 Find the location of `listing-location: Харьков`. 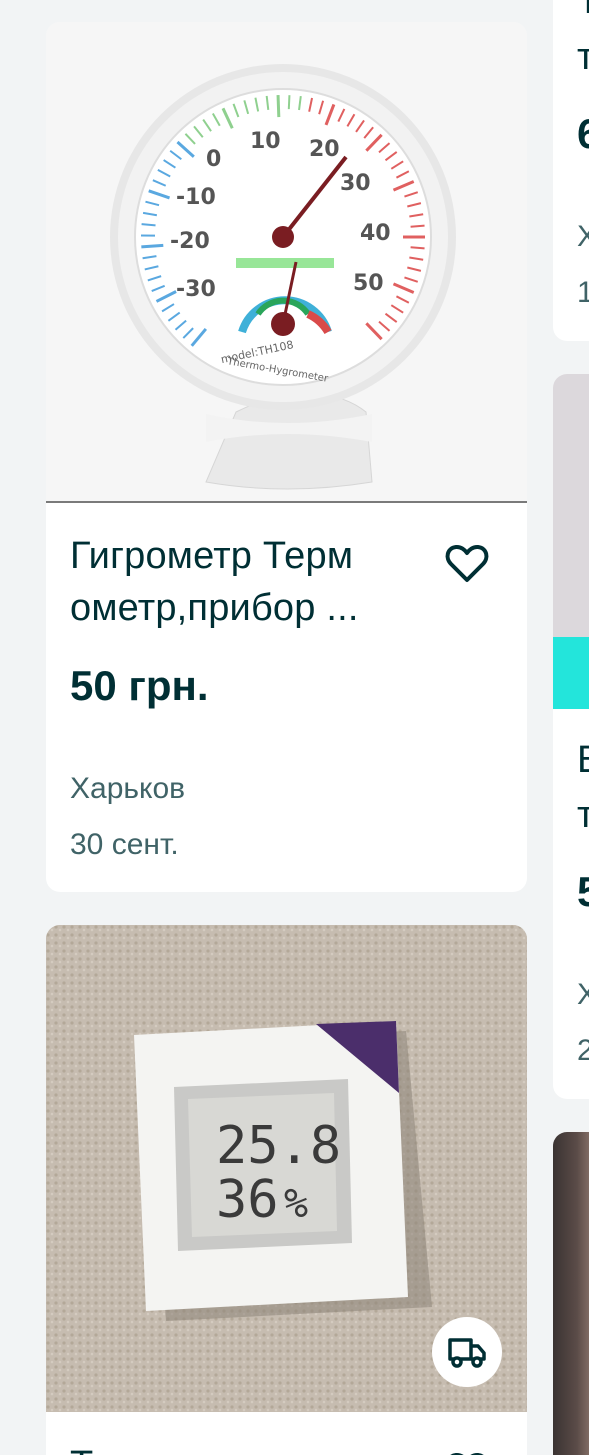

listing-location: Харьков is located at coordinates (128, 788).